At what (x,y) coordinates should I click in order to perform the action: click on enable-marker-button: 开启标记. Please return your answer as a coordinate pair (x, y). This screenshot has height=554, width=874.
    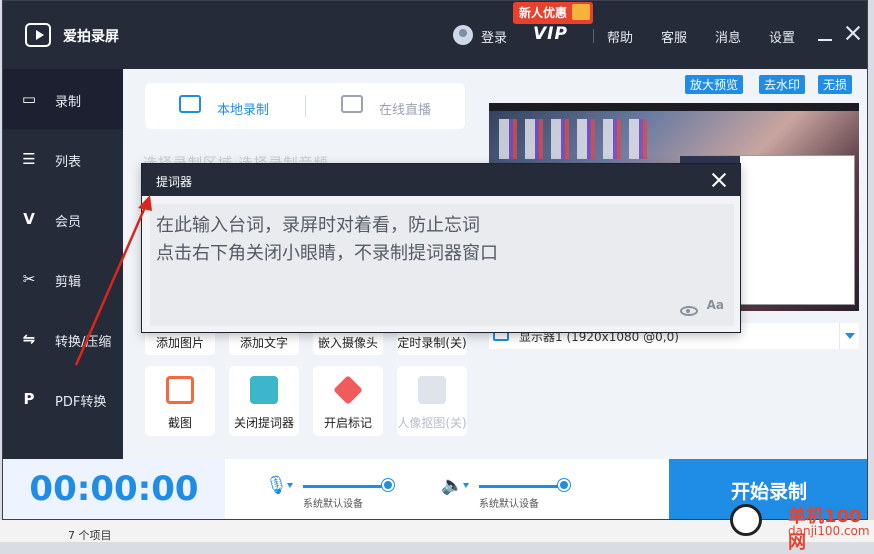
    Looking at the image, I should click on (348, 401).